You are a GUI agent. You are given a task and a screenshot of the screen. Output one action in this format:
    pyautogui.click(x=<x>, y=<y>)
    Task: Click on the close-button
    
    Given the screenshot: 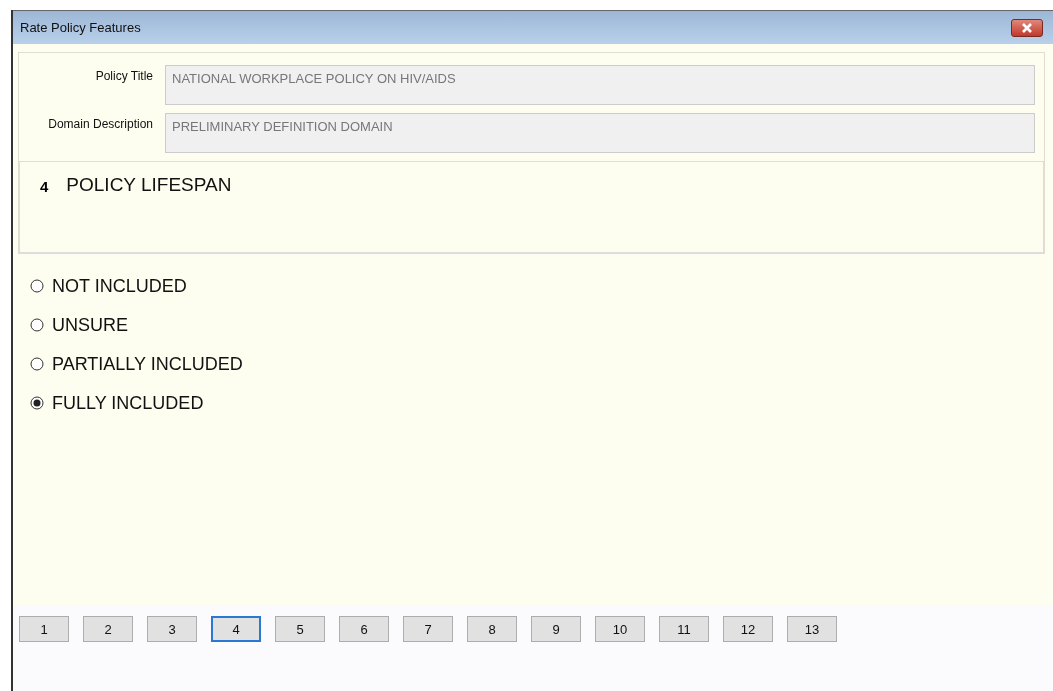 What is the action you would take?
    pyautogui.click(x=1027, y=27)
    